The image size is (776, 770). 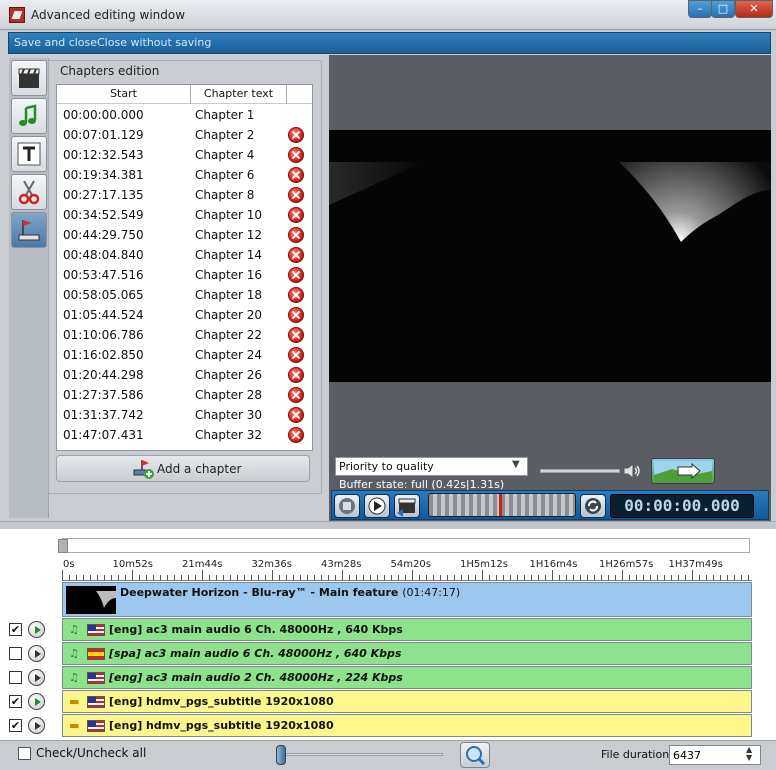 I want to click on frame-step-button, so click(x=407, y=506).